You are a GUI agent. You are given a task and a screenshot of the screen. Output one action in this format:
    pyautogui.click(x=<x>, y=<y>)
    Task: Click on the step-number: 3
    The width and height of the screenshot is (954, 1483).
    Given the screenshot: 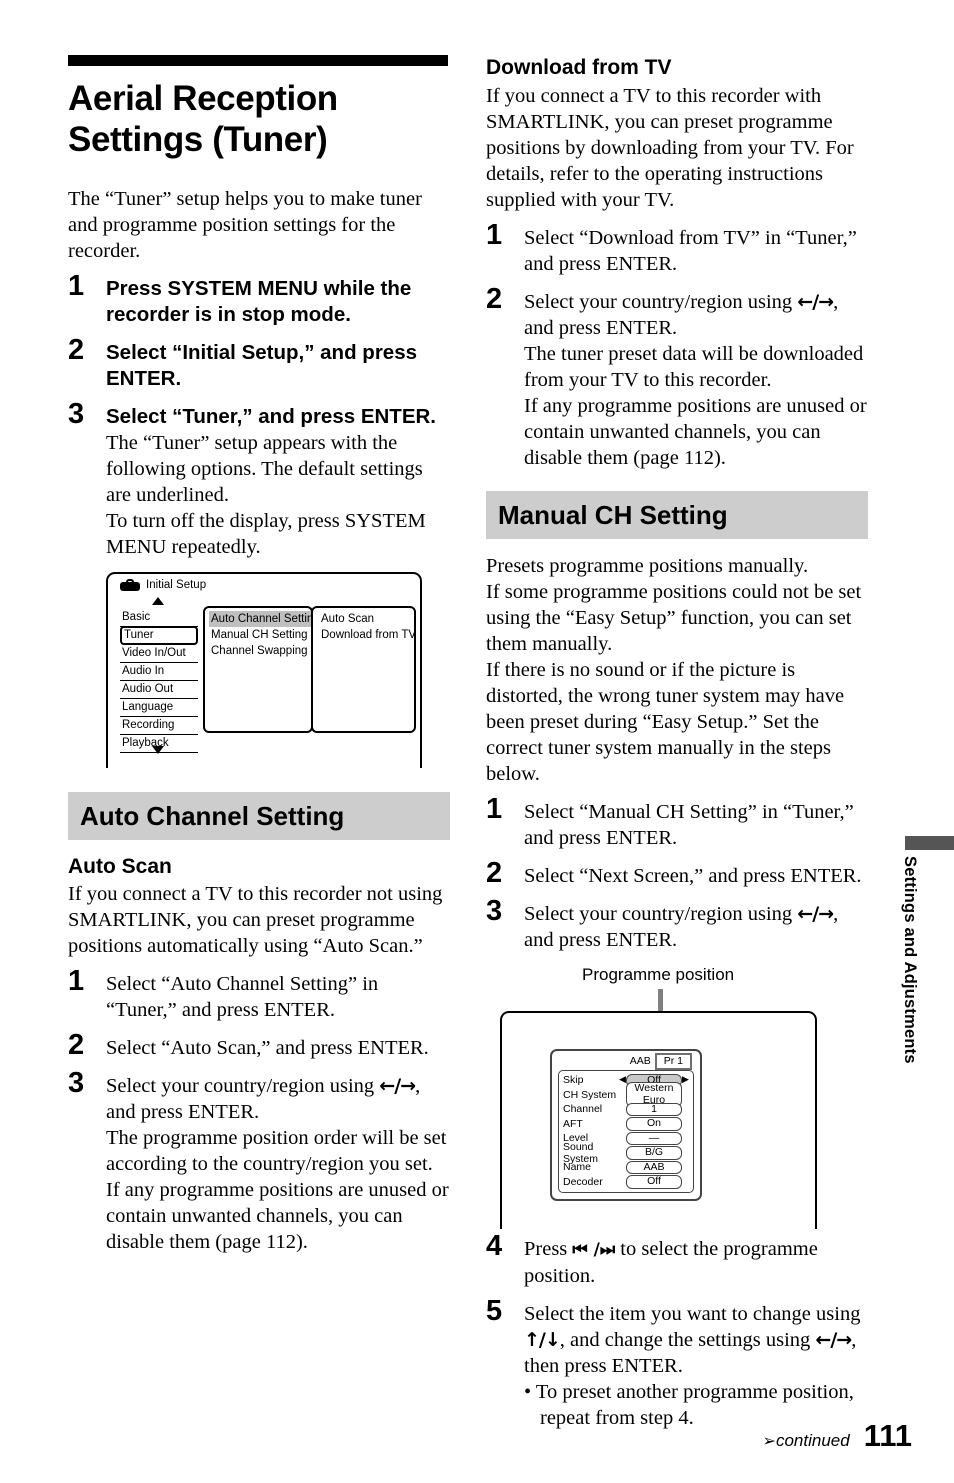 What is the action you would take?
    pyautogui.click(x=76, y=414)
    